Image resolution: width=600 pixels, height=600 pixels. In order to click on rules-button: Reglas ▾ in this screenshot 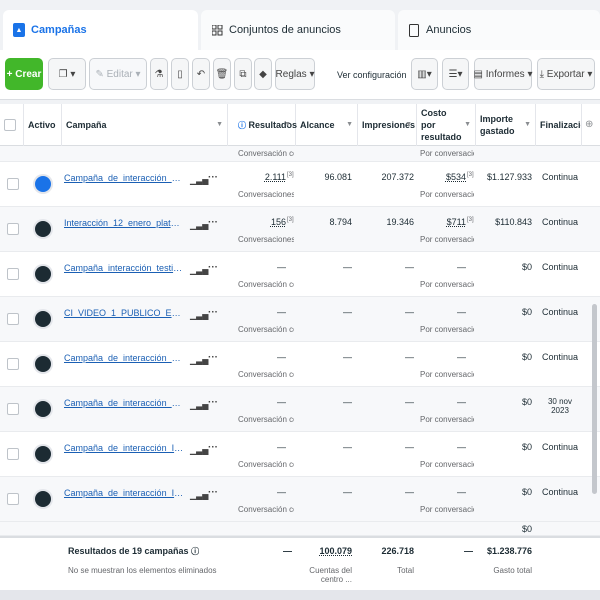, I will do `click(295, 74)`.